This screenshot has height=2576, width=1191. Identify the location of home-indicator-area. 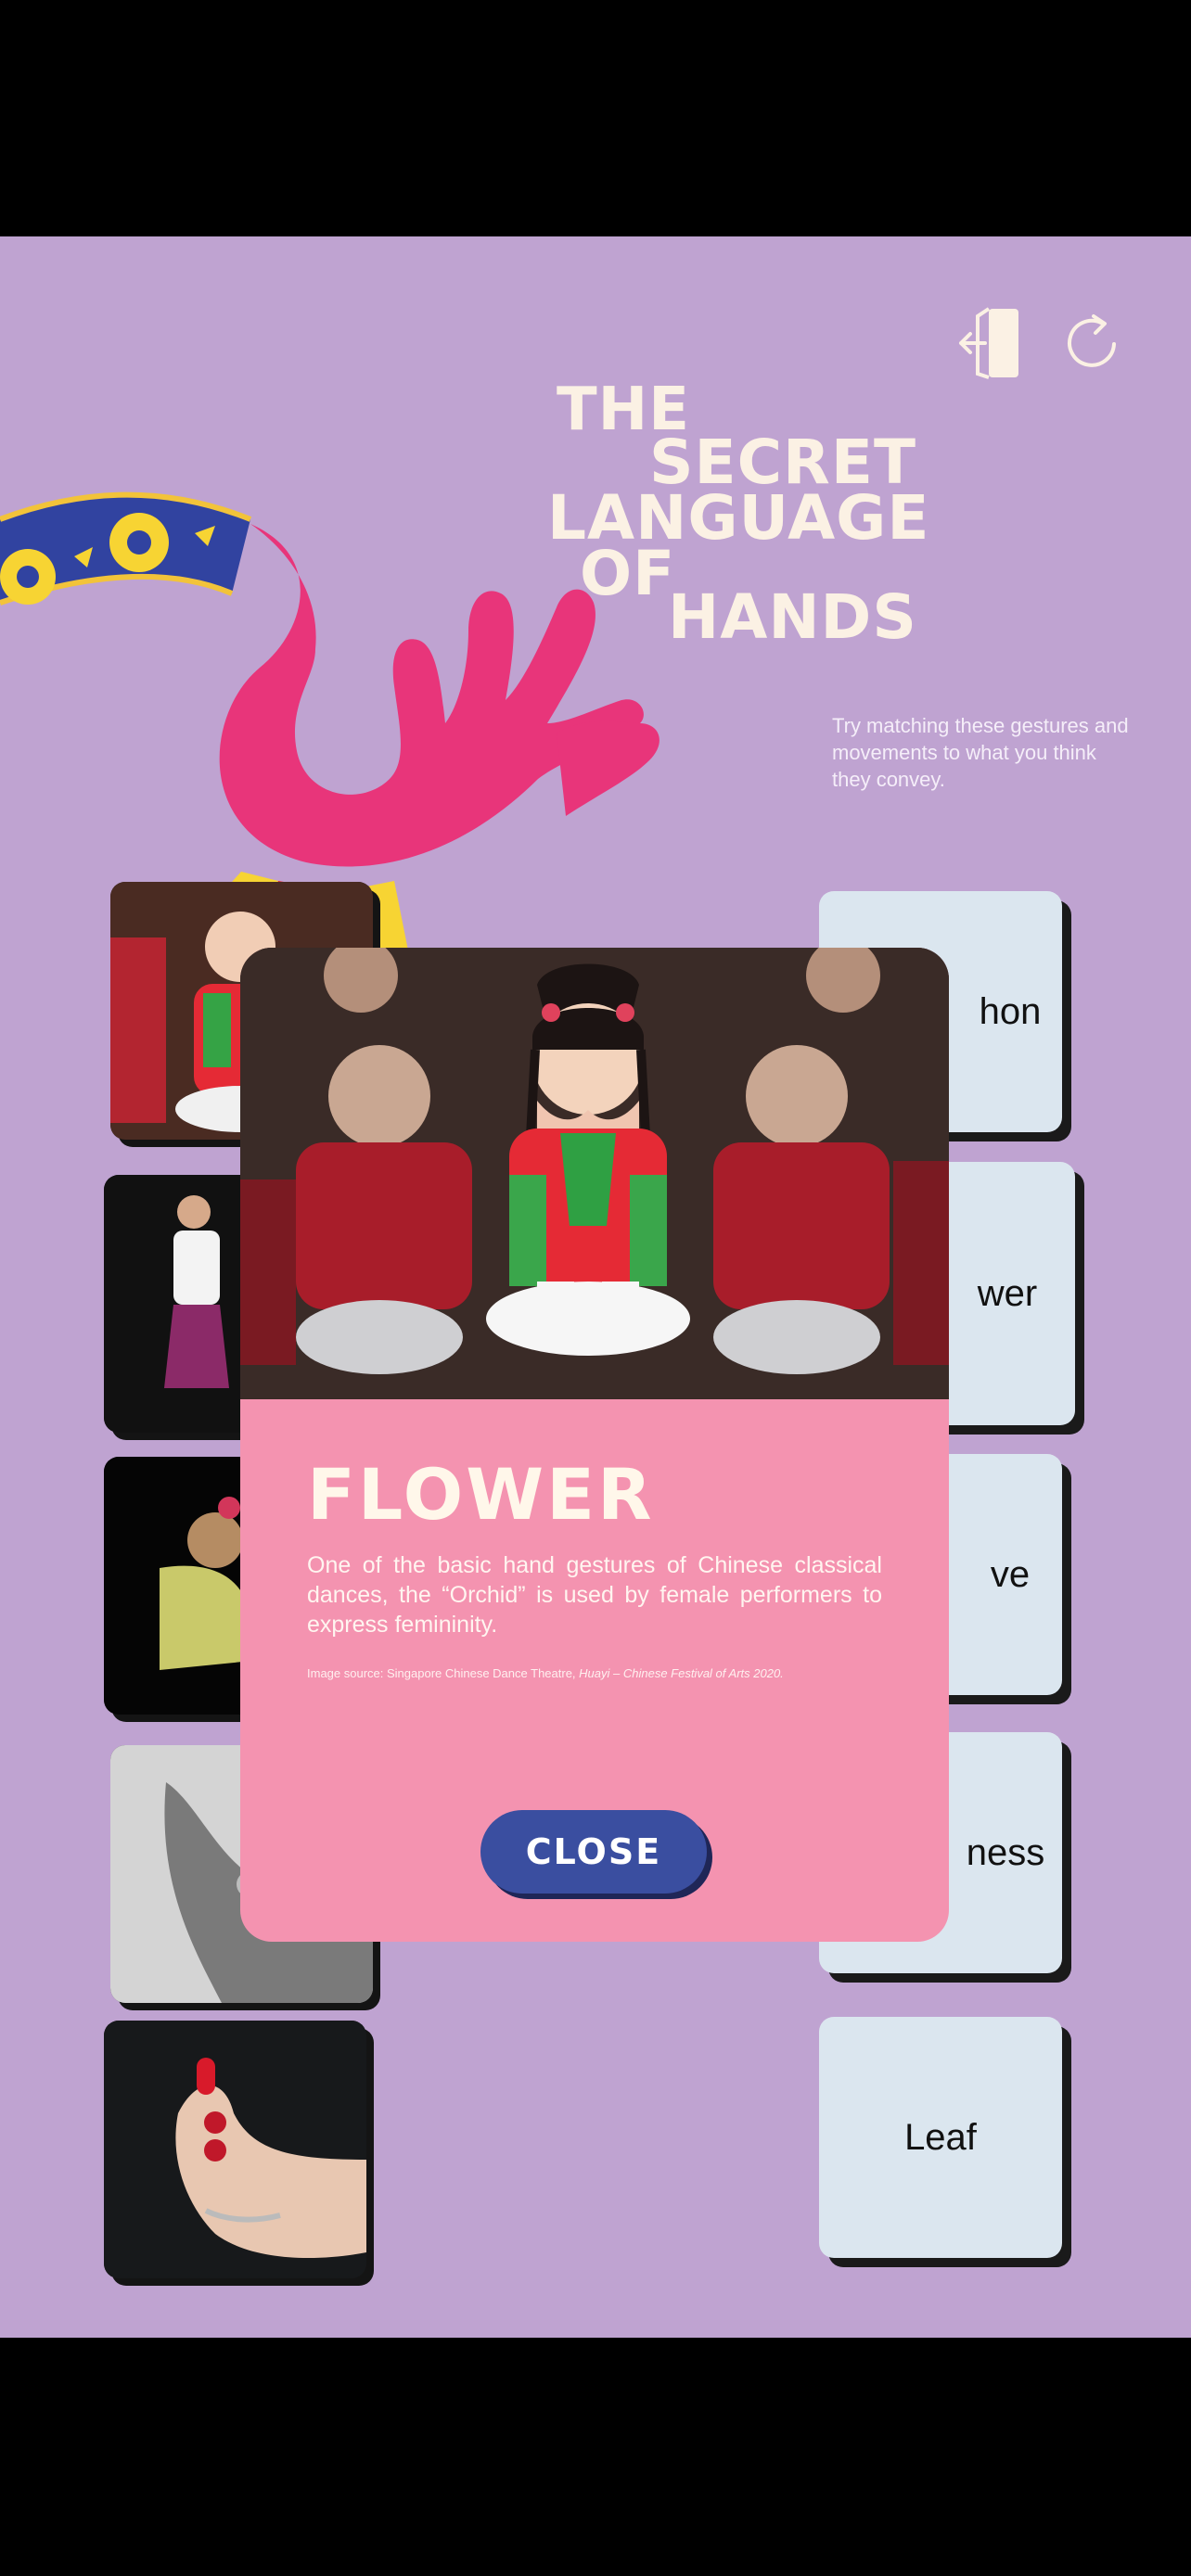
(595, 2457).